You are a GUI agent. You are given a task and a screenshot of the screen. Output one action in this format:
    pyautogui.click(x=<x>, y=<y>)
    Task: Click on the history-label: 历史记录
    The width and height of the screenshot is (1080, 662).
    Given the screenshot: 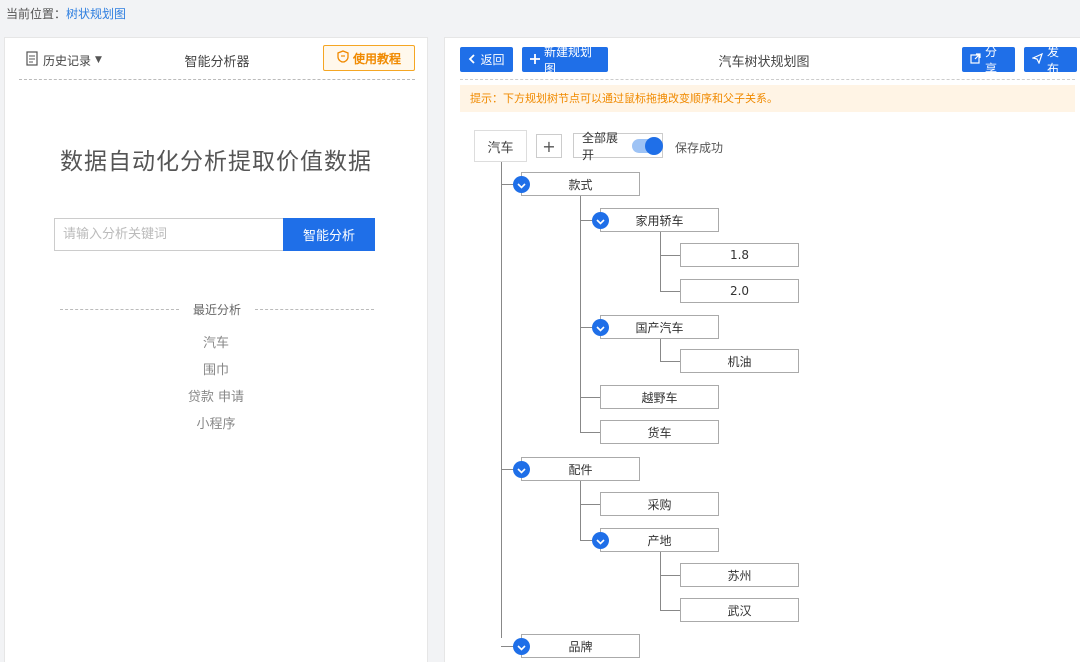 What is the action you would take?
    pyautogui.click(x=67, y=60)
    